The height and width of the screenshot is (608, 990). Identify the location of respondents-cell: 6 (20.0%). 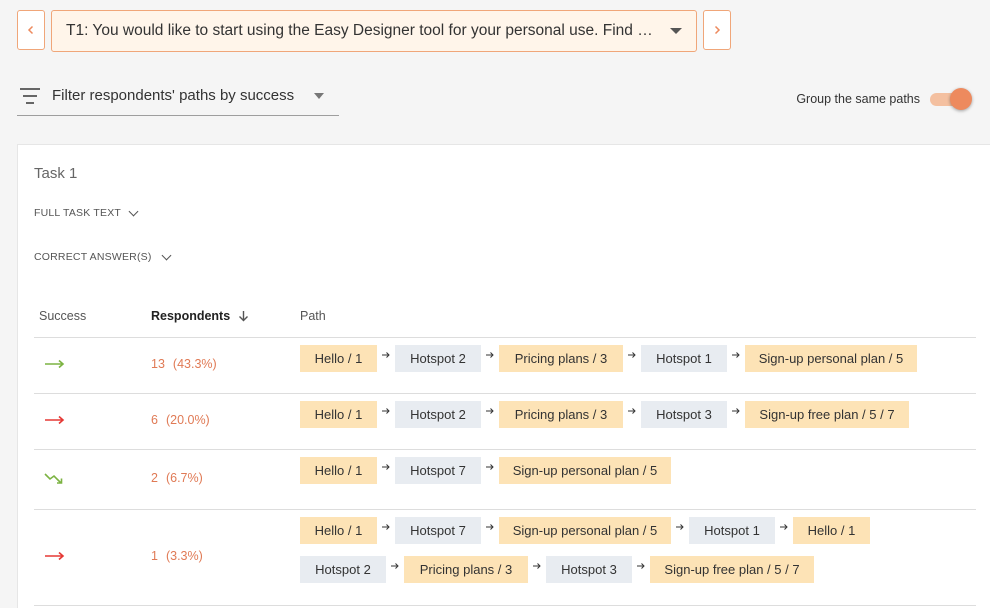
(180, 420).